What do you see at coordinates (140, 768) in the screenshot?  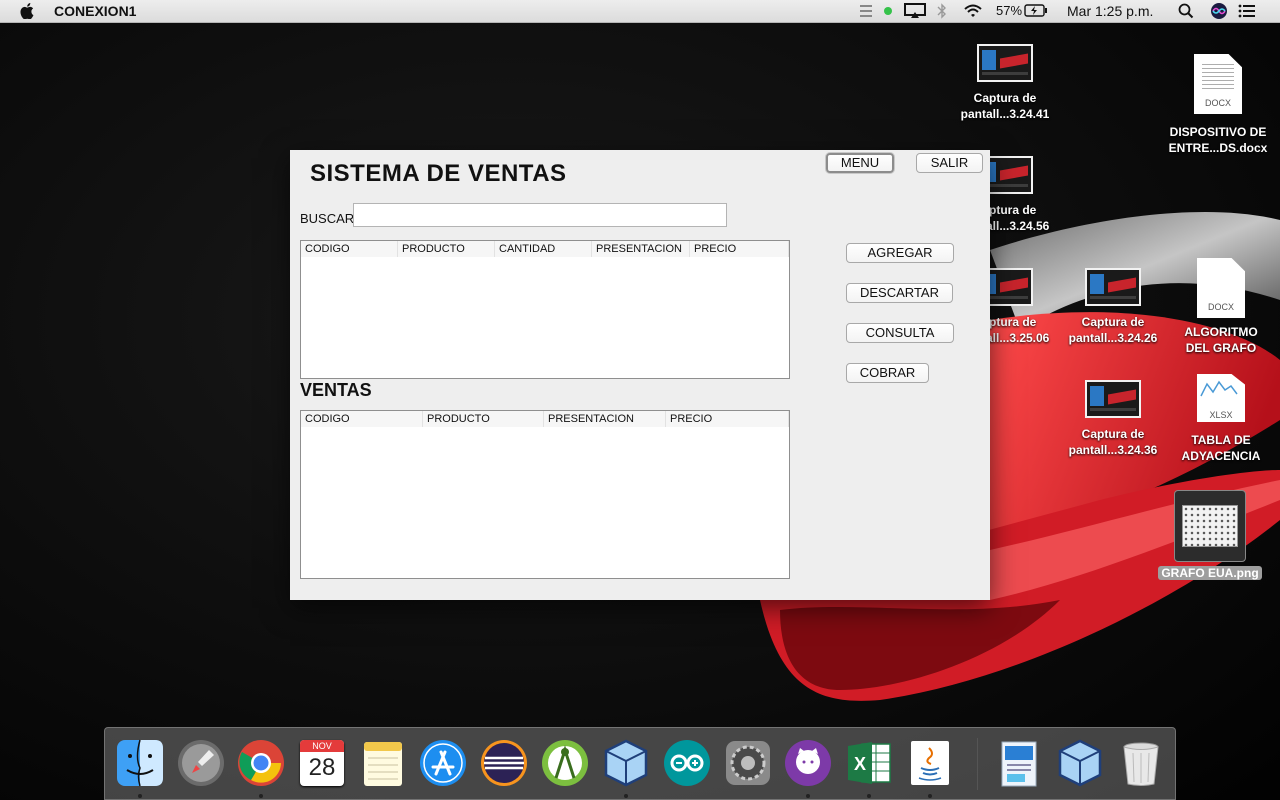 I see `finder-icon` at bounding box center [140, 768].